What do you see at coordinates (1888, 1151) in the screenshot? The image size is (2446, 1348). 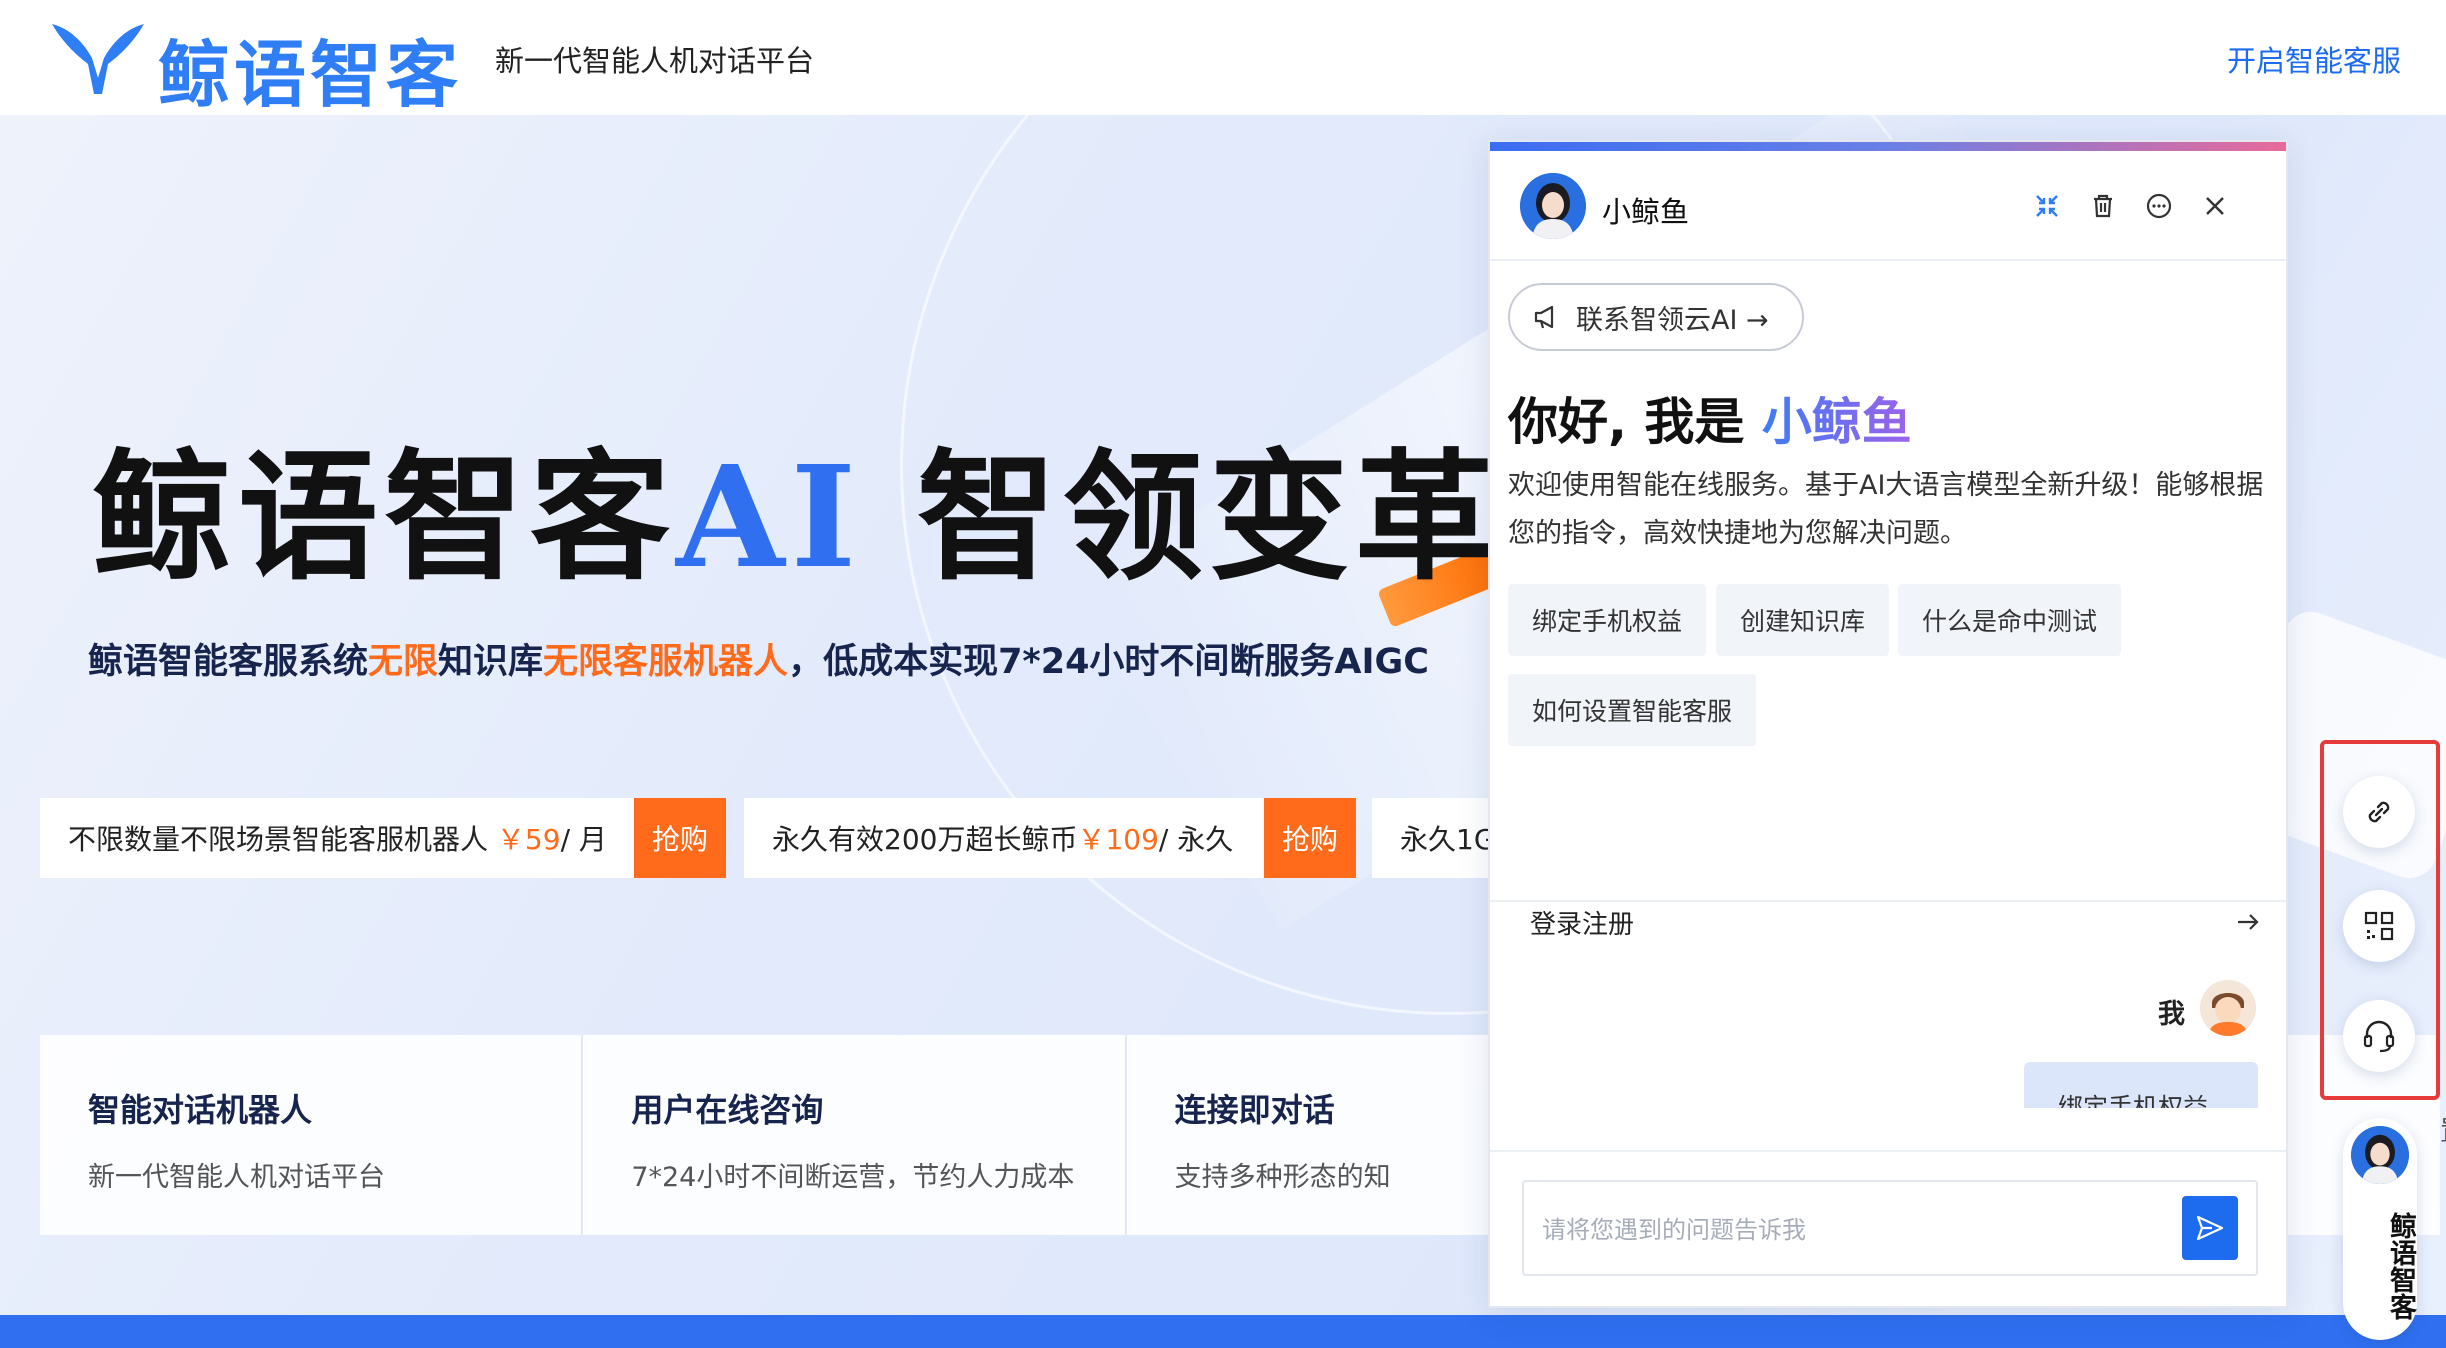 I see `input-divider` at bounding box center [1888, 1151].